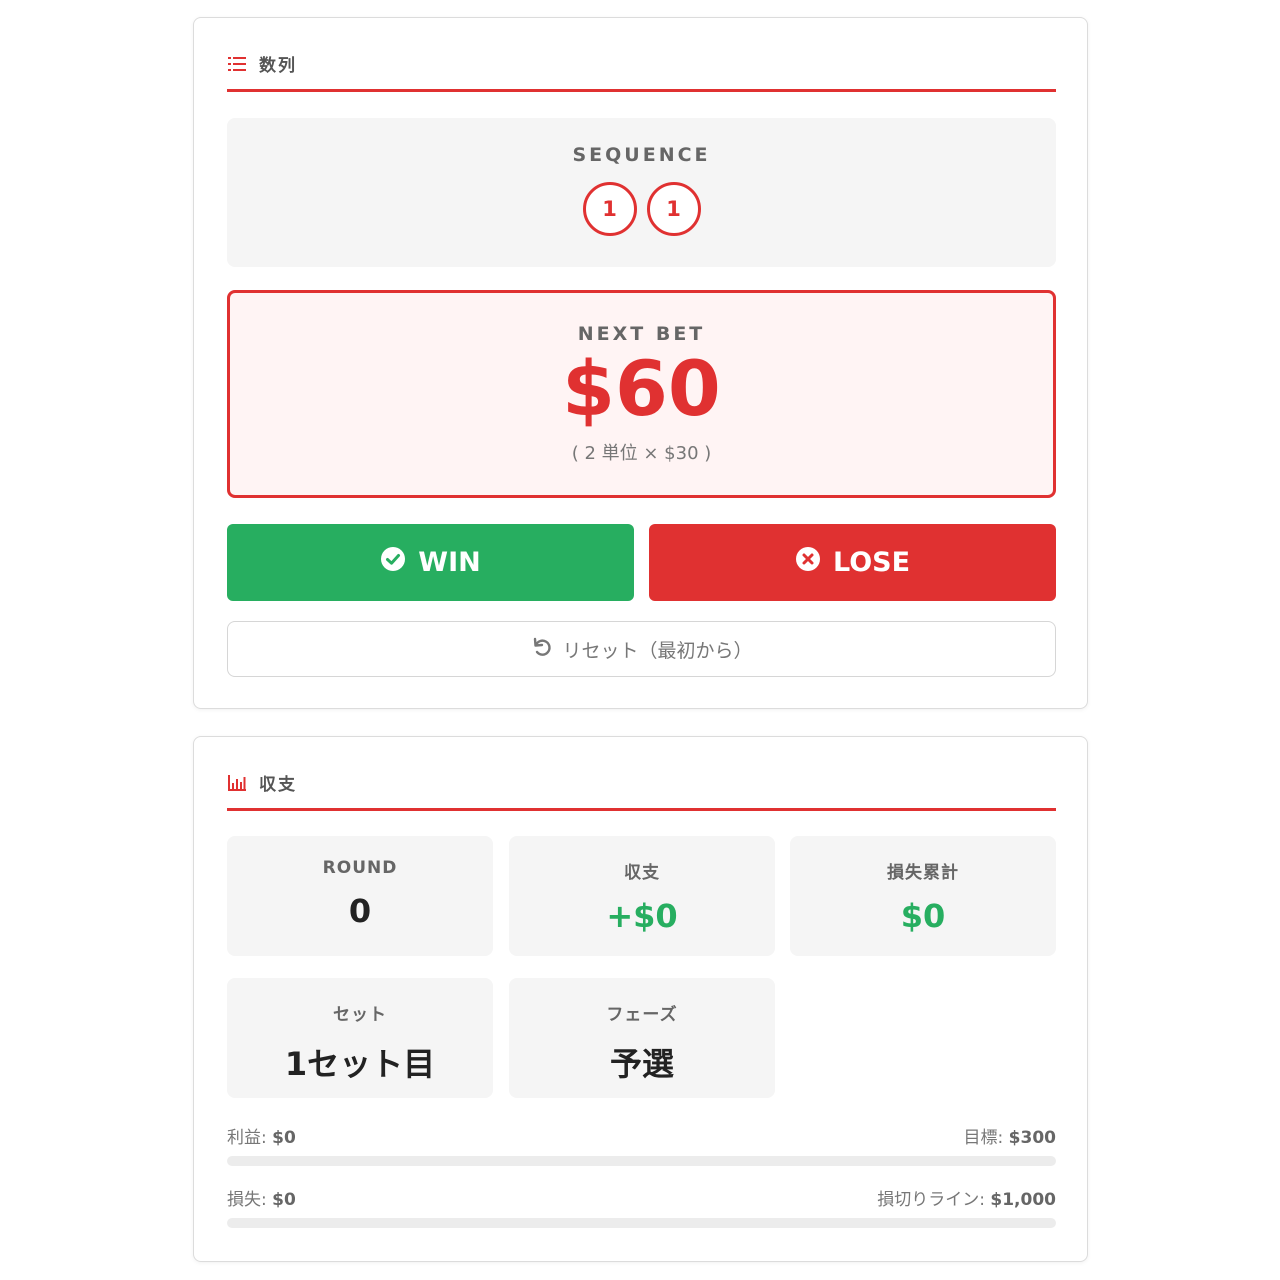 This screenshot has width=1280, height=1280. I want to click on loss-text: 損失: $0, so click(261, 1197).